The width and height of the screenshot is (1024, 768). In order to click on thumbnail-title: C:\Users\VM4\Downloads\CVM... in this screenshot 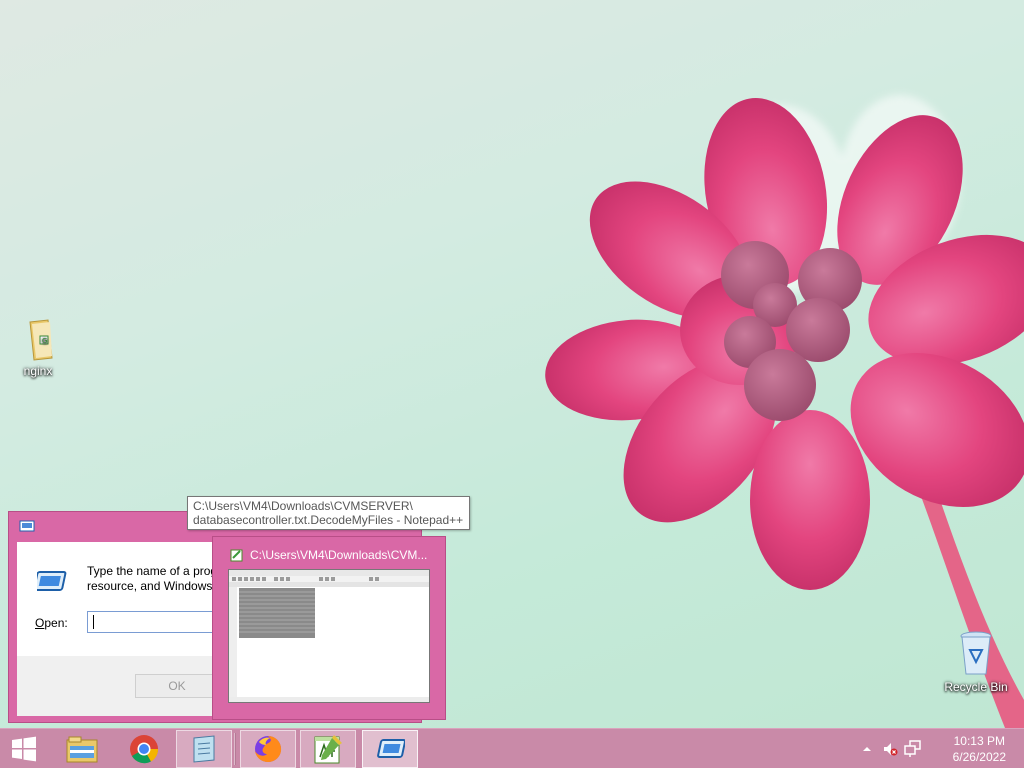, I will do `click(339, 555)`.